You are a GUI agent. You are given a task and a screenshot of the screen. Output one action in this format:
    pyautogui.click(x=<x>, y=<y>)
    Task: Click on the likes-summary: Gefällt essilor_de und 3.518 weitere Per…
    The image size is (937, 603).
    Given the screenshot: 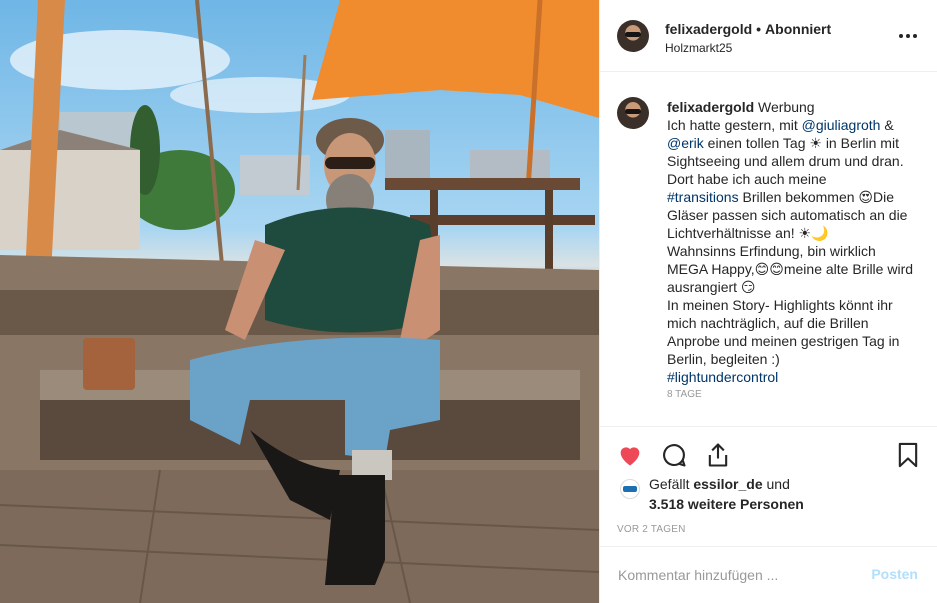 What is the action you would take?
    pyautogui.click(x=768, y=496)
    